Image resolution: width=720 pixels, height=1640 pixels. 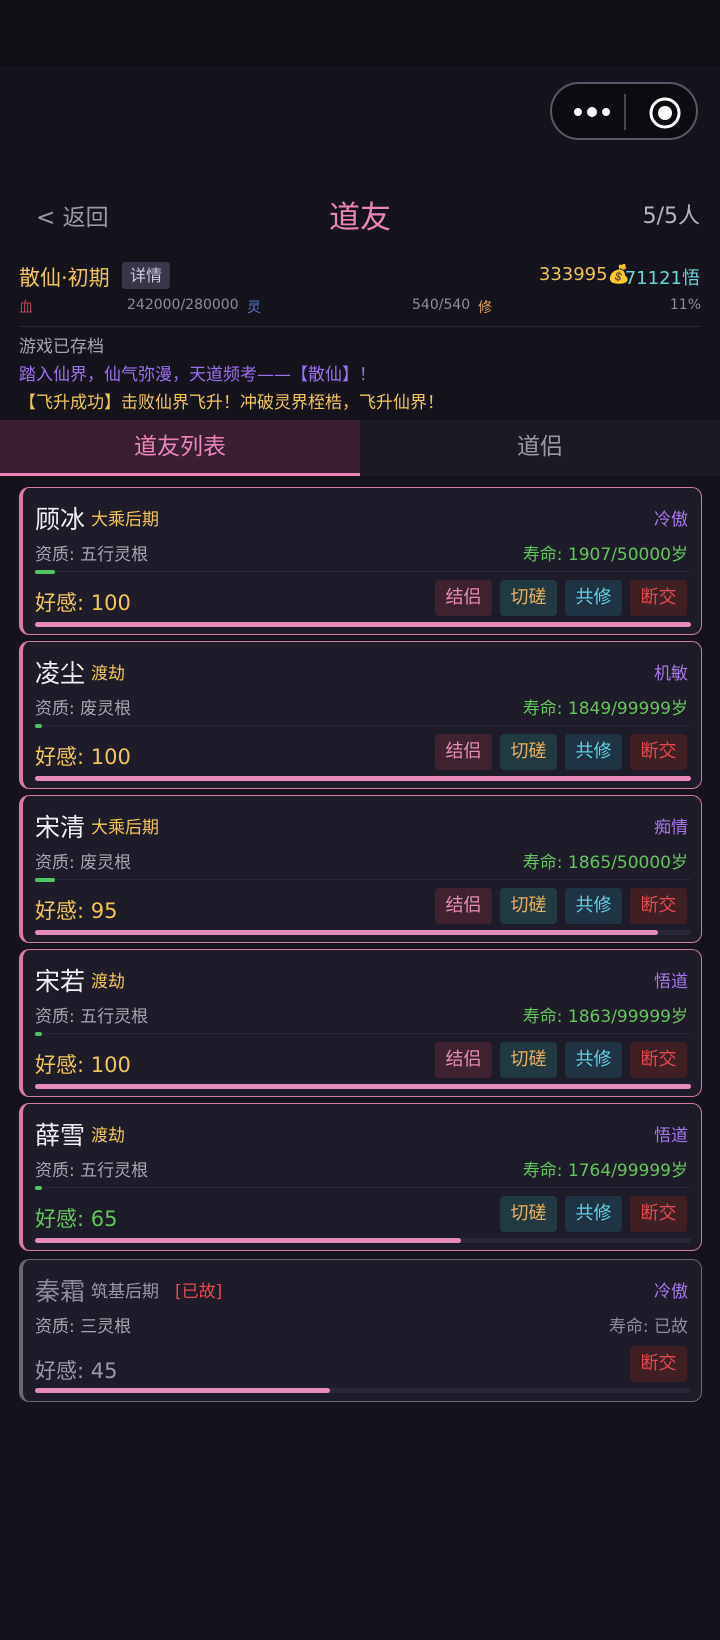 I want to click on mp-value: 540/540, so click(x=441, y=305).